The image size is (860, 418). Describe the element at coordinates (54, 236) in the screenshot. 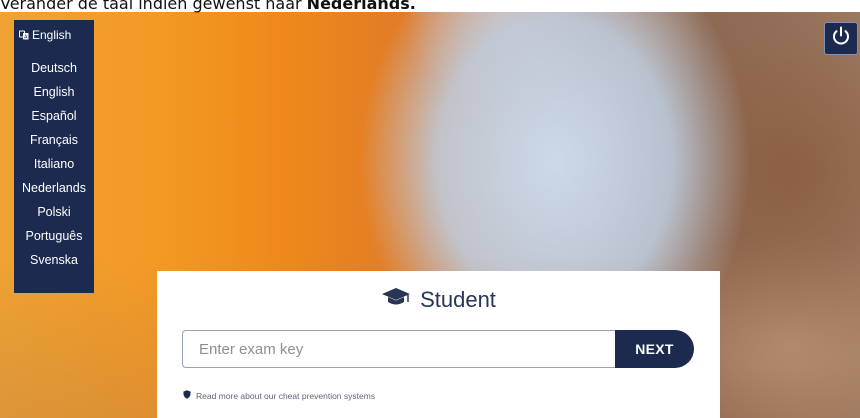

I see `language-option-portugues: Português` at that location.